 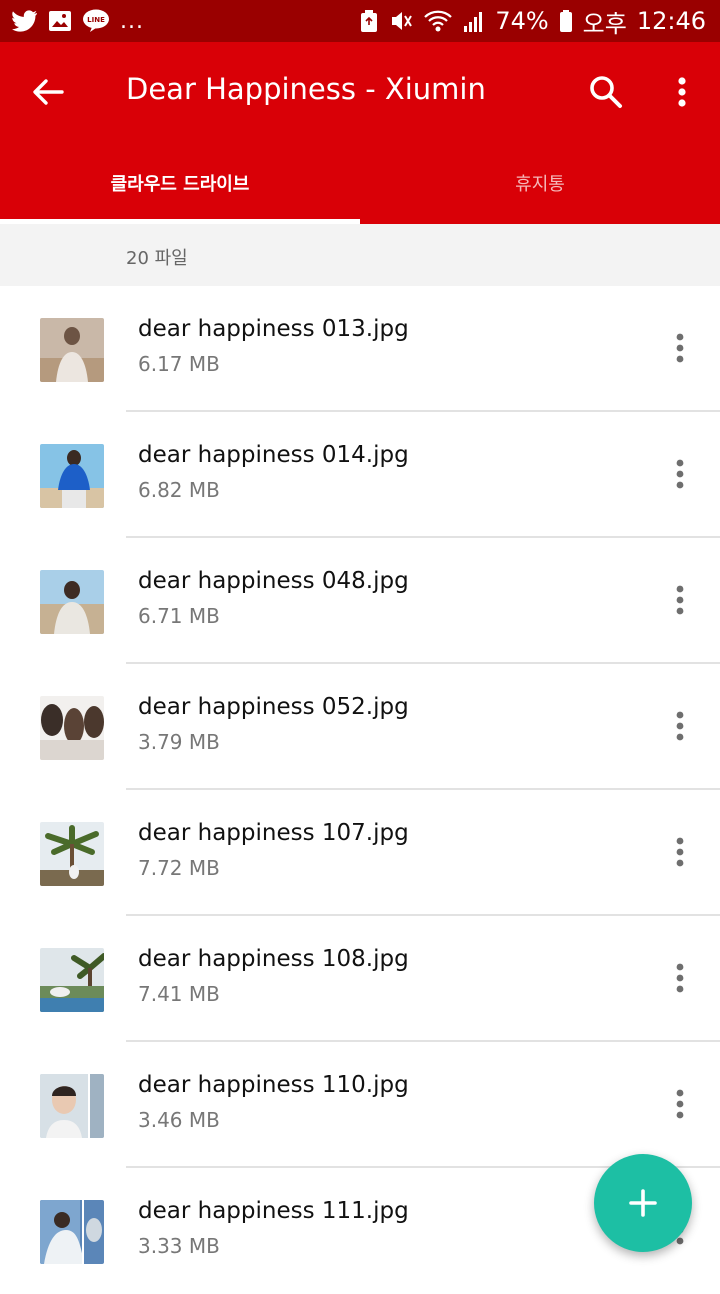 What do you see at coordinates (474, 21) in the screenshot?
I see `signal-icon` at bounding box center [474, 21].